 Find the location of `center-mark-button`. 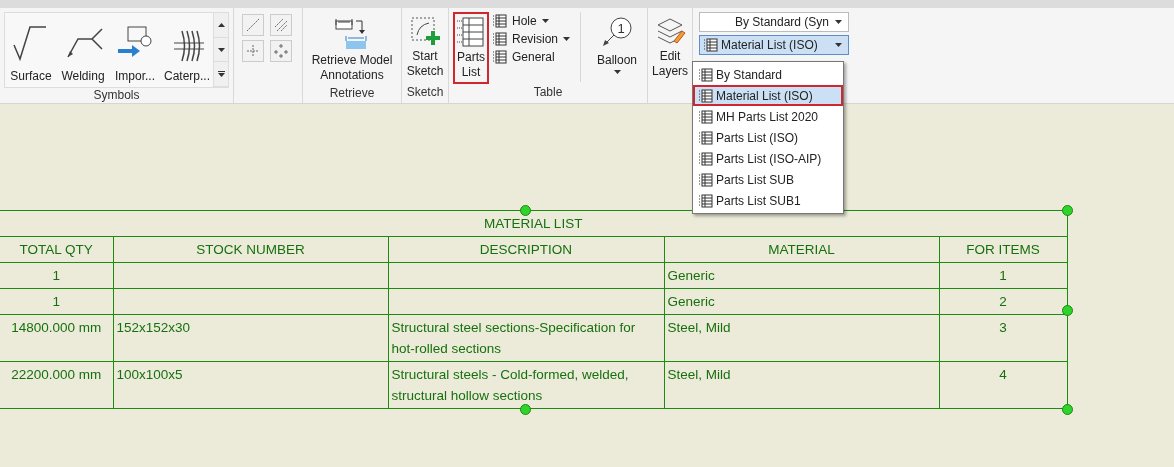

center-mark-button is located at coordinates (253, 51).